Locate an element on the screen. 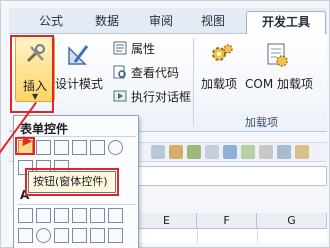  addins-button: 加载项 is located at coordinates (219, 83).